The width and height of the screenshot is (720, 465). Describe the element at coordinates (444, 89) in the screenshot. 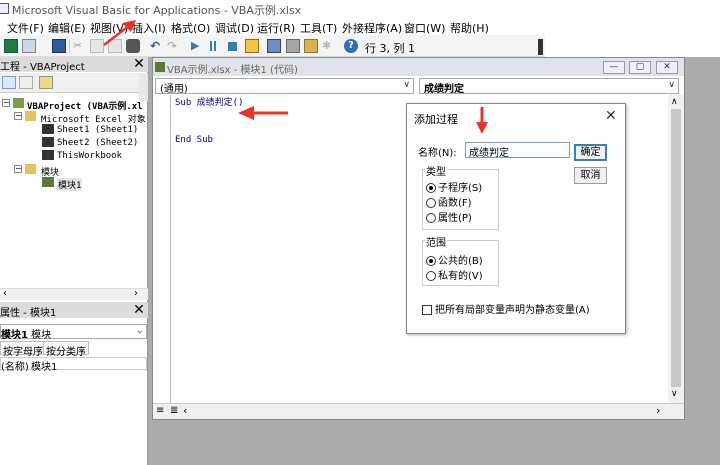

I see `procedure-combo-value: 成绩判定` at that location.